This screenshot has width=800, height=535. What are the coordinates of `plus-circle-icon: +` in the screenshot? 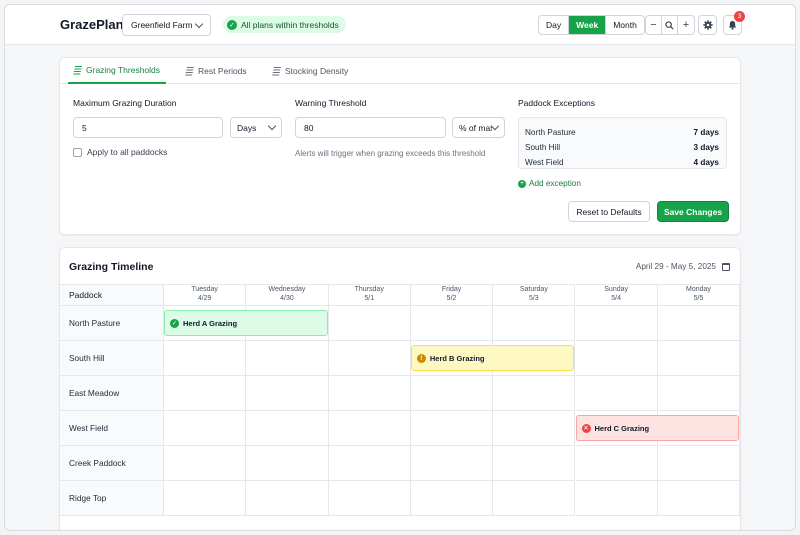 It's located at (522, 183).